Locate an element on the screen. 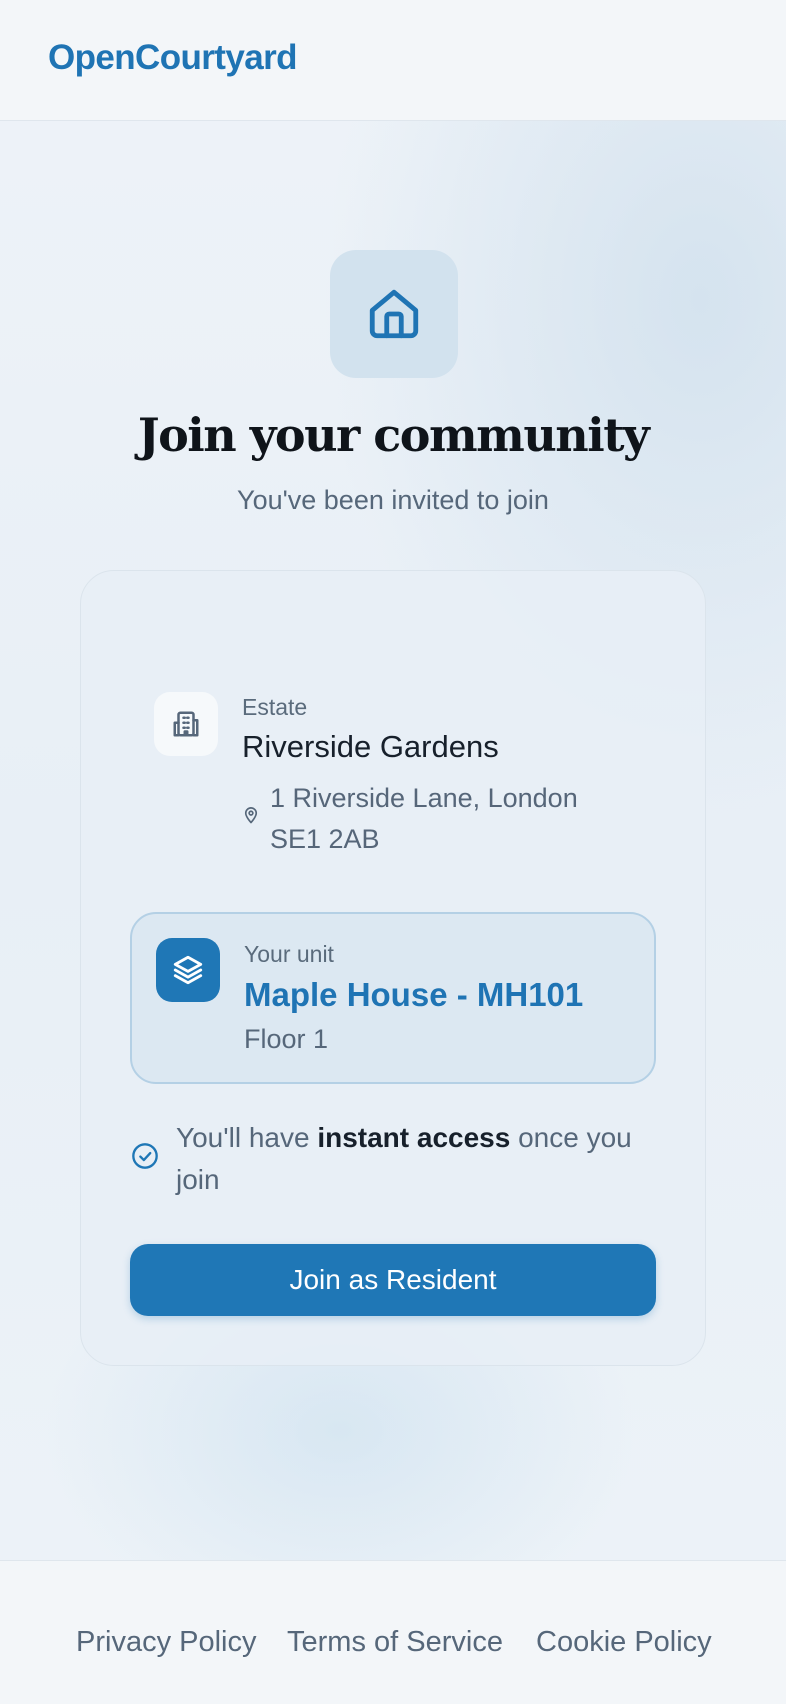 The height and width of the screenshot is (1704, 786). layers-icon is located at coordinates (188, 970).